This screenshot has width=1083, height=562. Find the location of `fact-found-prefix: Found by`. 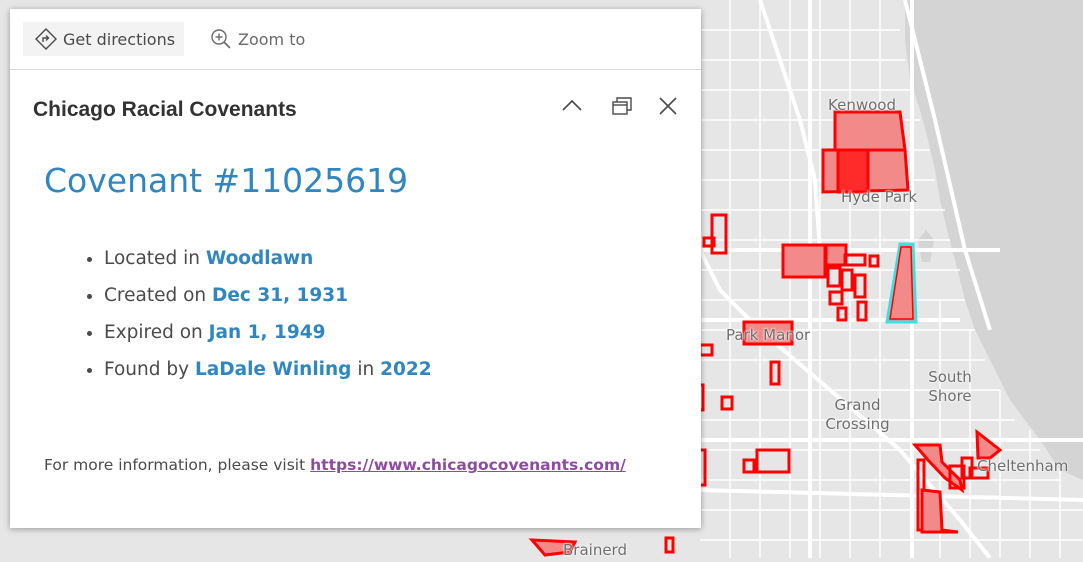

fact-found-prefix: Found by is located at coordinates (147, 369).